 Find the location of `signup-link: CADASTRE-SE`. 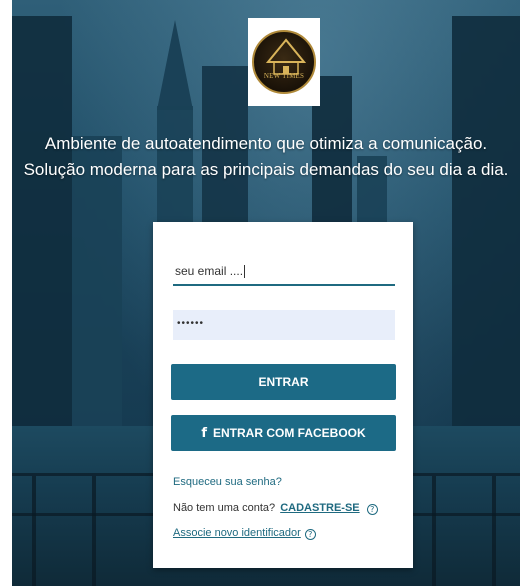

signup-link: CADASTRE-SE is located at coordinates (319, 508).